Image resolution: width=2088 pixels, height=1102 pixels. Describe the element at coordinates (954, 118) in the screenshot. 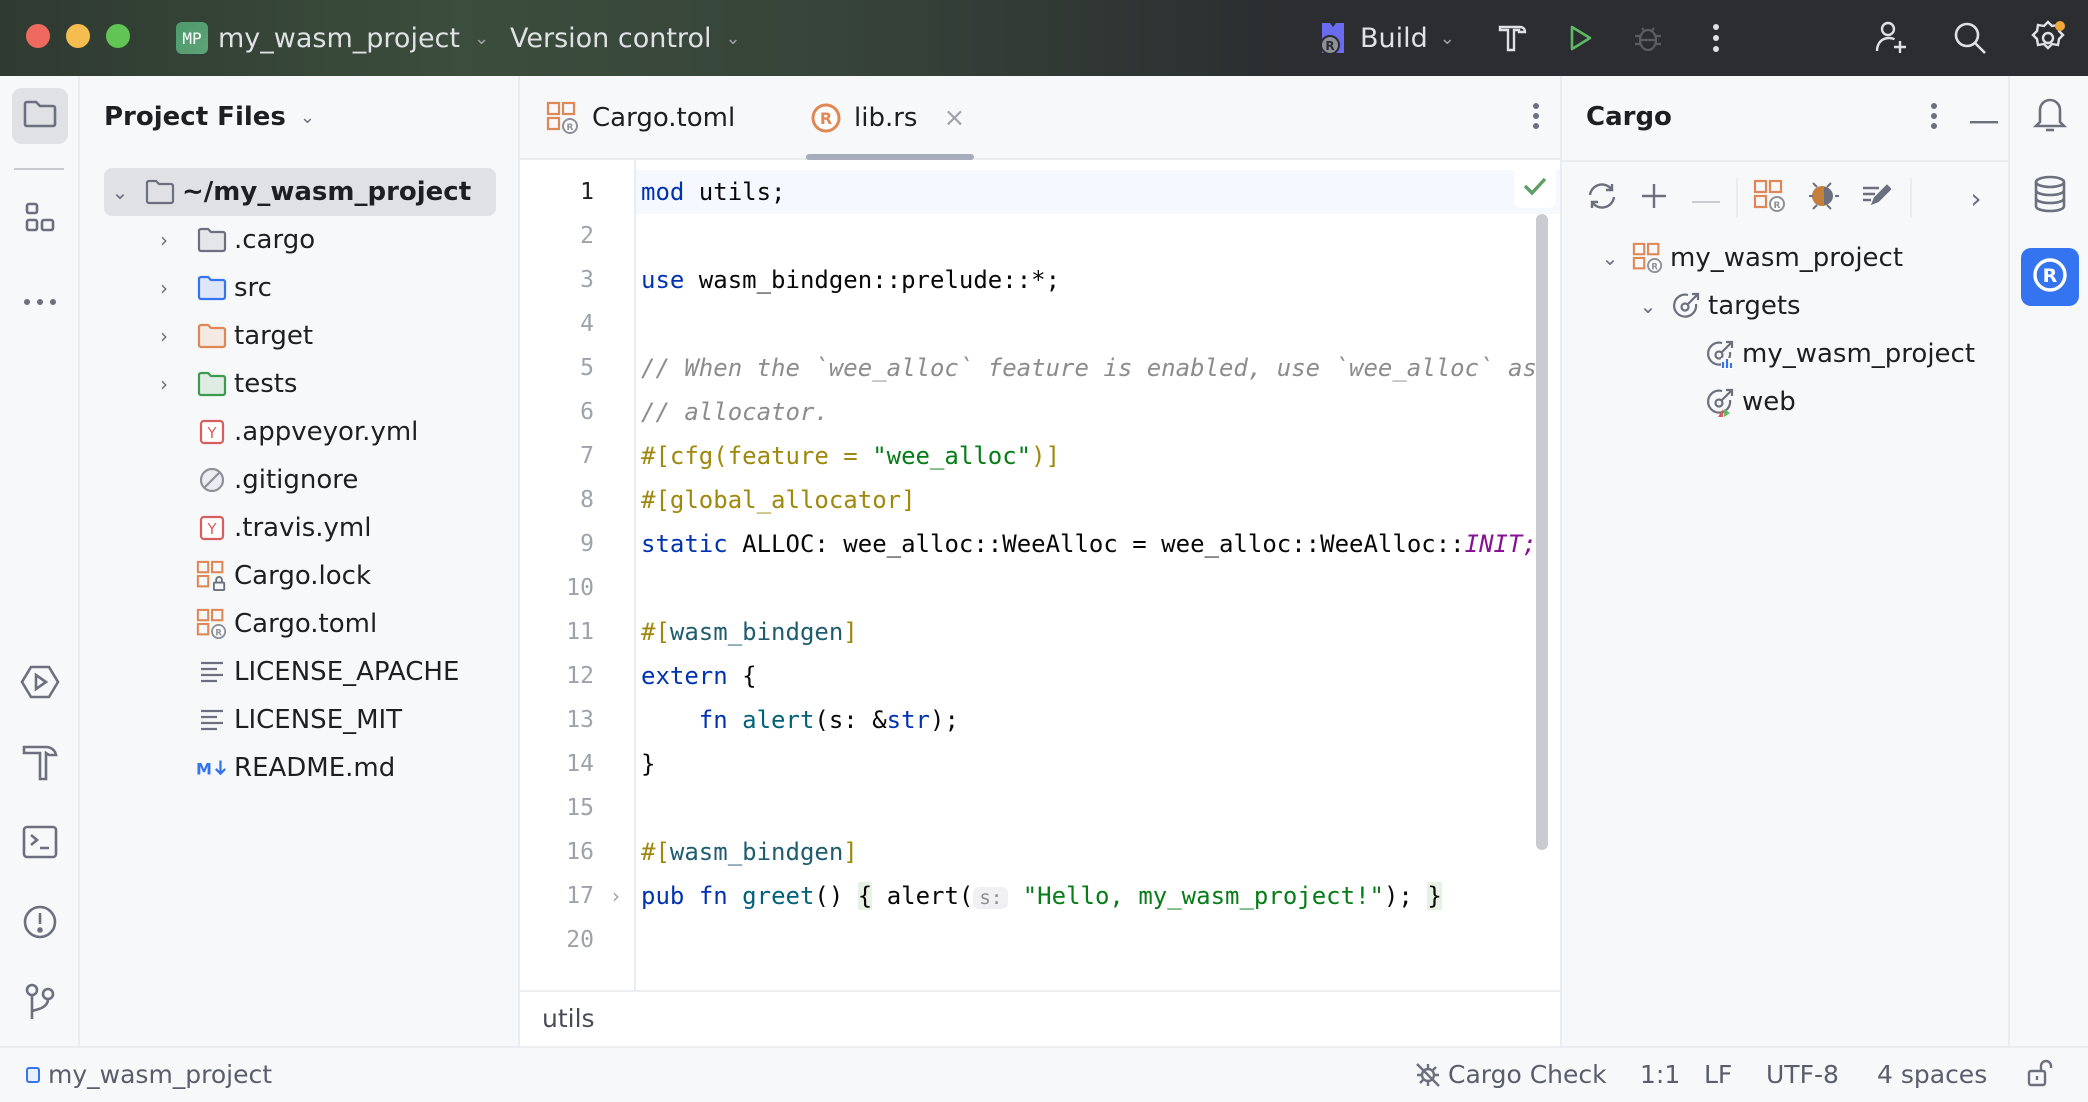

I see `close-tab-icon: ×` at that location.